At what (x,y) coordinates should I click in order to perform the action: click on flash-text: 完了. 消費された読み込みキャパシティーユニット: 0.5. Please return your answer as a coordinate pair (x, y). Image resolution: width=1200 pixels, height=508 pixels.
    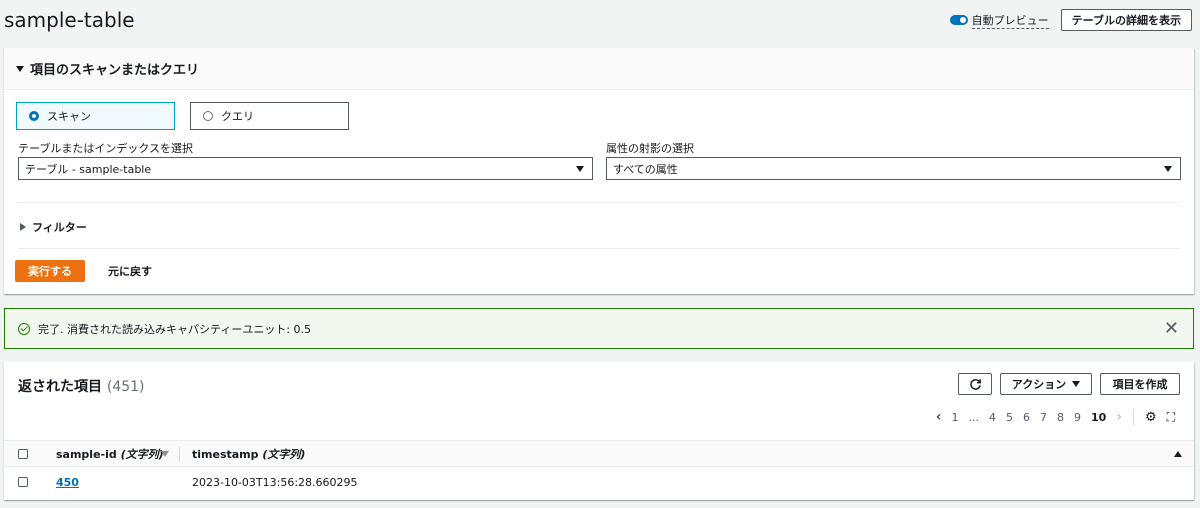
    Looking at the image, I should click on (175, 329).